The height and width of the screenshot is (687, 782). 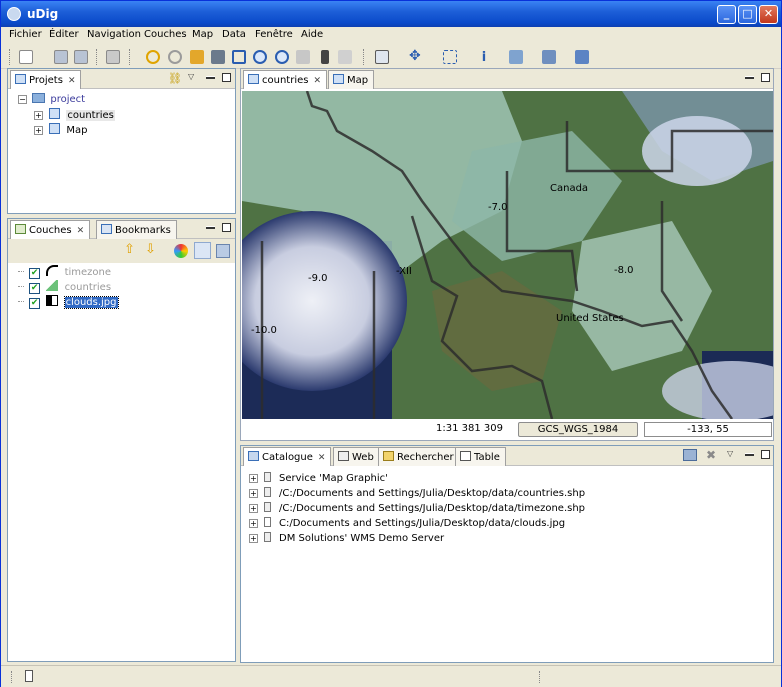 I want to click on tab-rechercher-label: Rechercher, so click(x=425, y=457).